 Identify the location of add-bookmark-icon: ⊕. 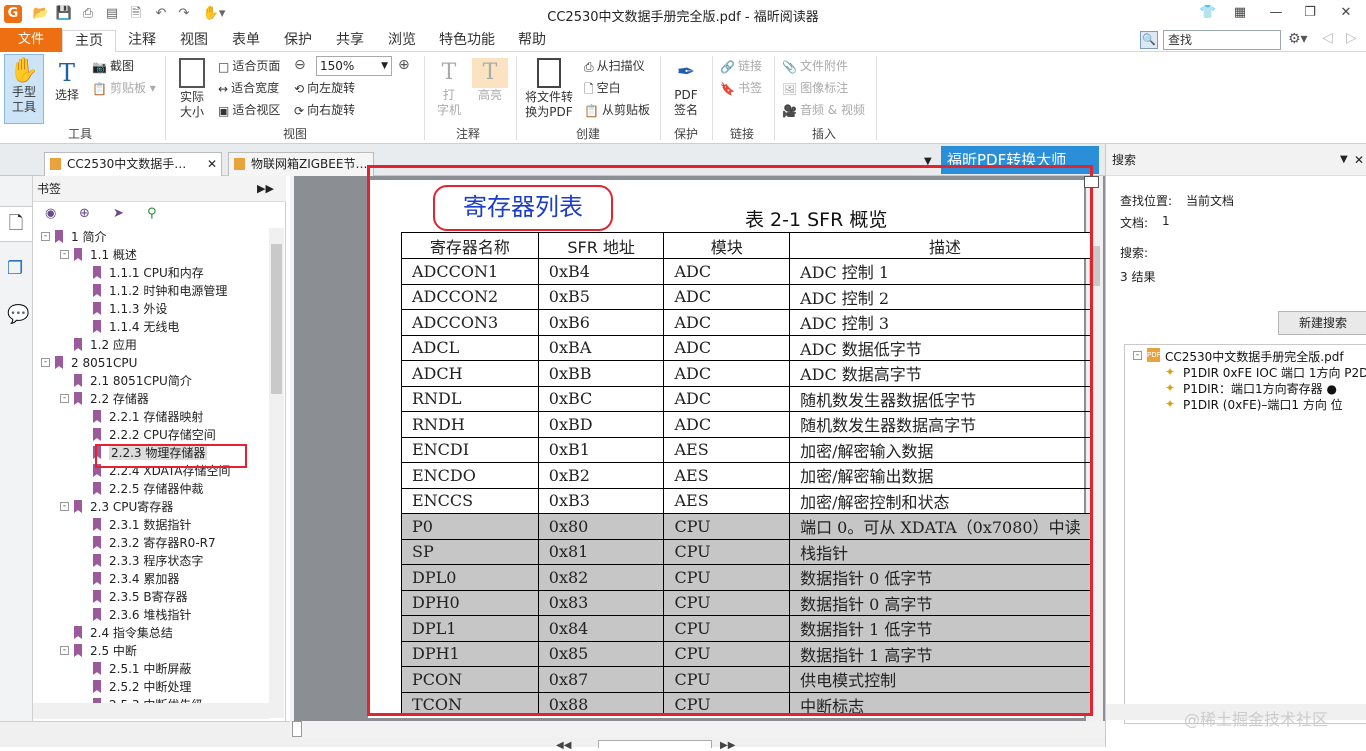
(84, 213).